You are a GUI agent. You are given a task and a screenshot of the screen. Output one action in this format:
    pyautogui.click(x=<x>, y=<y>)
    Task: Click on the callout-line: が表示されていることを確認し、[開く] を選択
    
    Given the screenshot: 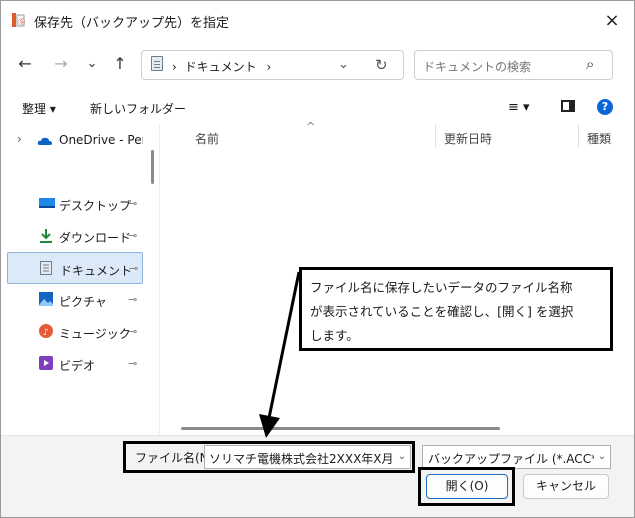 What is the action you would take?
    pyautogui.click(x=442, y=311)
    